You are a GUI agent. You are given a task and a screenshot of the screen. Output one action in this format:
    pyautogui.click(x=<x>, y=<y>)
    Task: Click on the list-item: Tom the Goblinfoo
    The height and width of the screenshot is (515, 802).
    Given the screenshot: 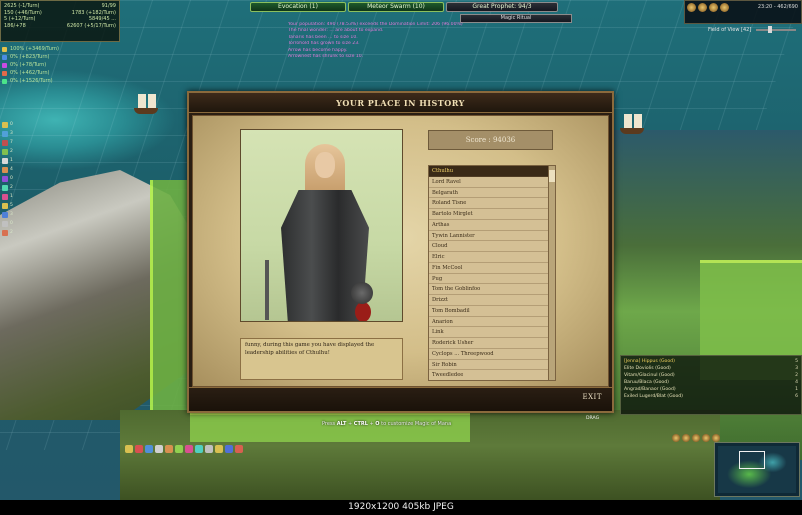 What is the action you would take?
    pyautogui.click(x=492, y=289)
    